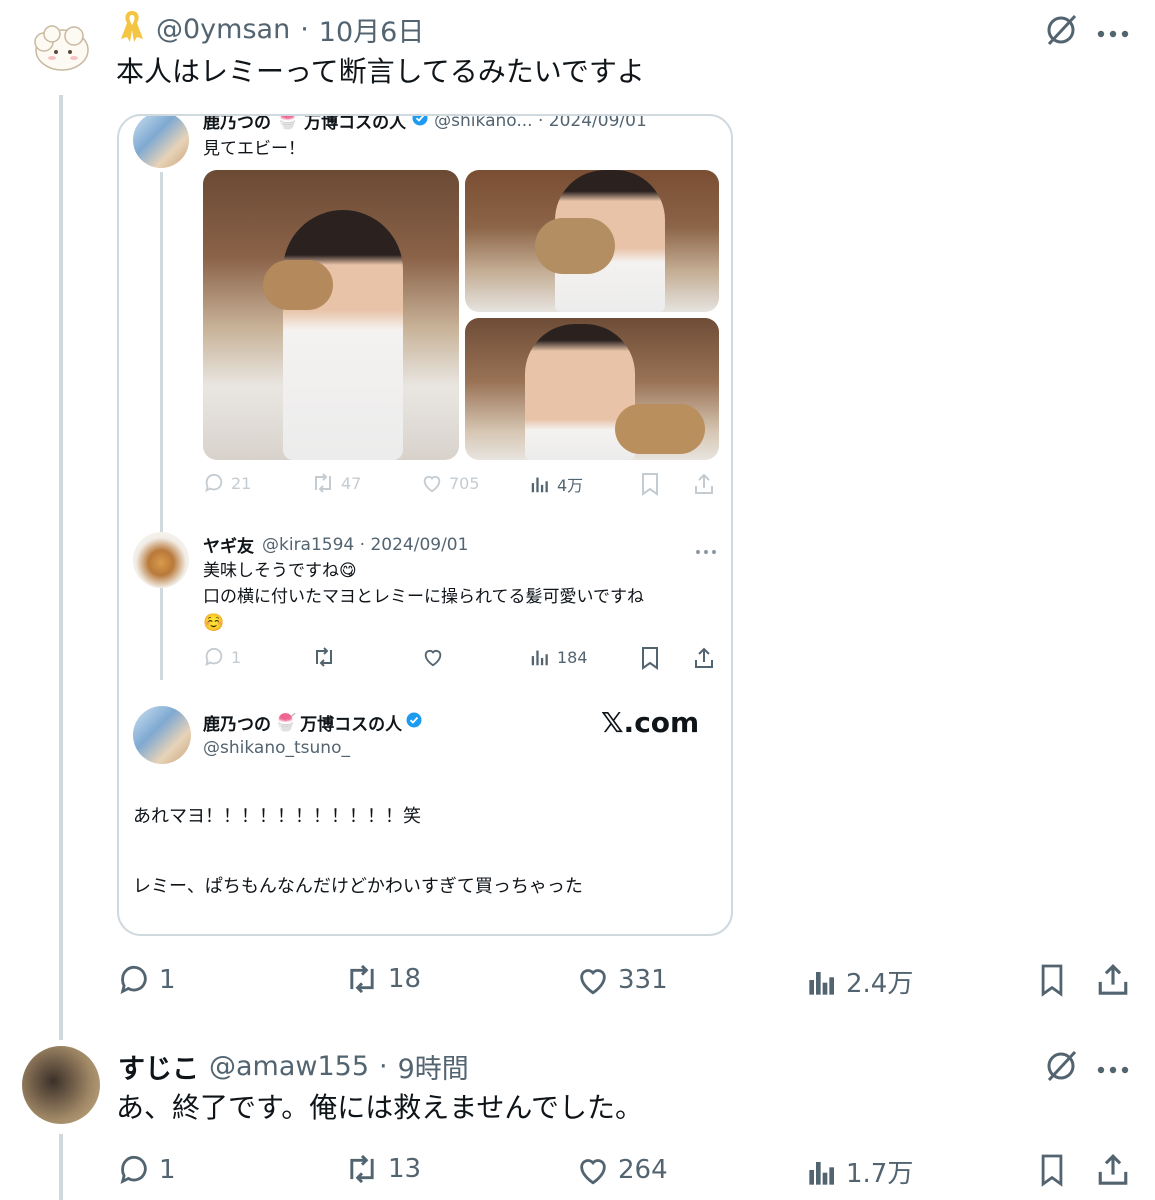 Image resolution: width=1155 pixels, height=1200 pixels. What do you see at coordinates (132, 29) in the screenshot?
I see `ribbon-icon` at bounding box center [132, 29].